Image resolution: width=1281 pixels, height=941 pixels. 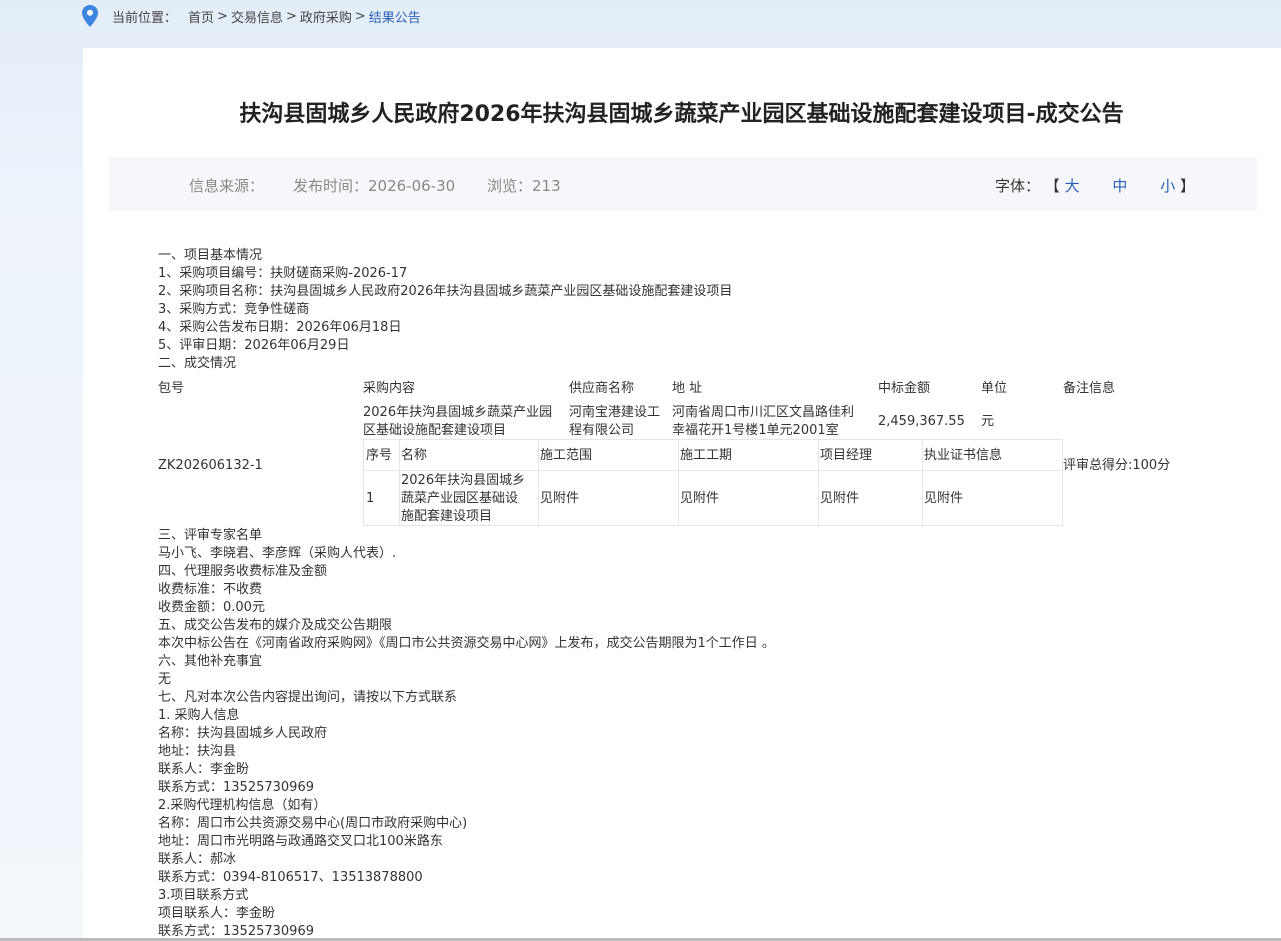 What do you see at coordinates (687, 388) in the screenshot?
I see `header-address: 地 址` at bounding box center [687, 388].